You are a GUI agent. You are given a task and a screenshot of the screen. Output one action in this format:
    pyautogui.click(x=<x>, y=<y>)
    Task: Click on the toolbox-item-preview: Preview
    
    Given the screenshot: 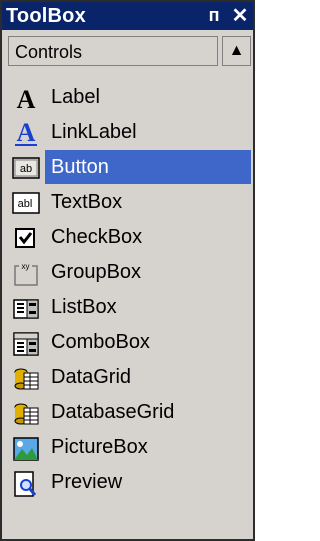 What is the action you would take?
    pyautogui.click(x=129, y=482)
    